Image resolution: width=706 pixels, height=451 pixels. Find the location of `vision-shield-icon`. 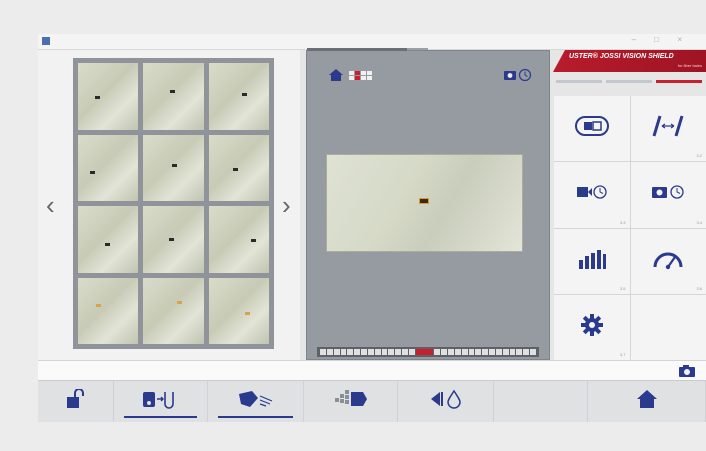

vision-shield-icon is located at coordinates (592, 128).